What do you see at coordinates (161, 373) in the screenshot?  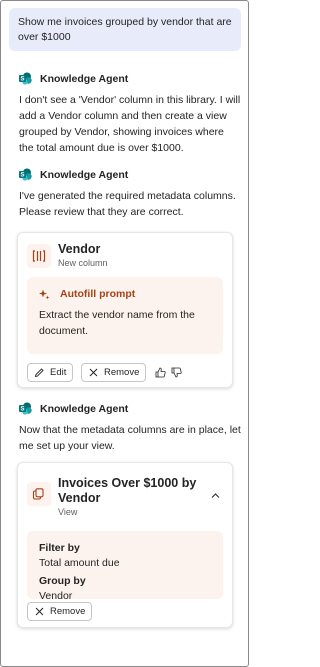 I see `thumbs-up-icon` at bounding box center [161, 373].